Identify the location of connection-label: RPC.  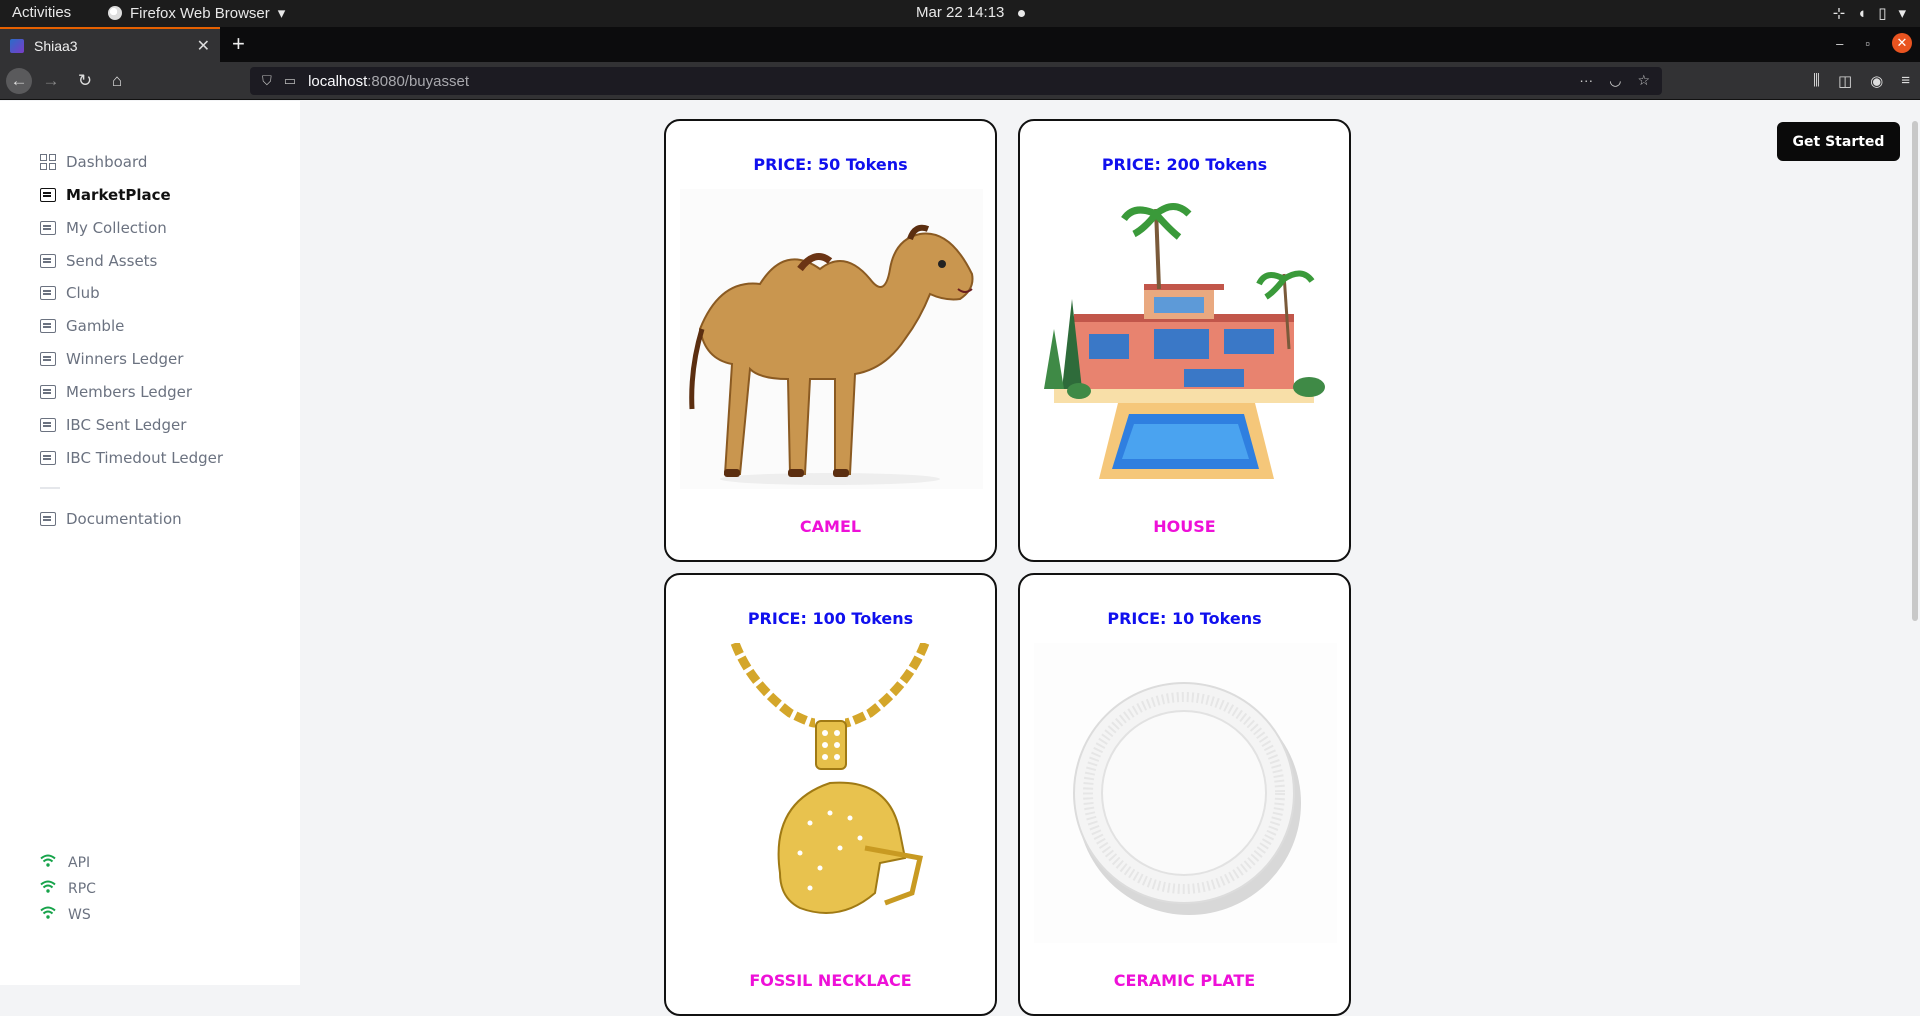
(82, 888).